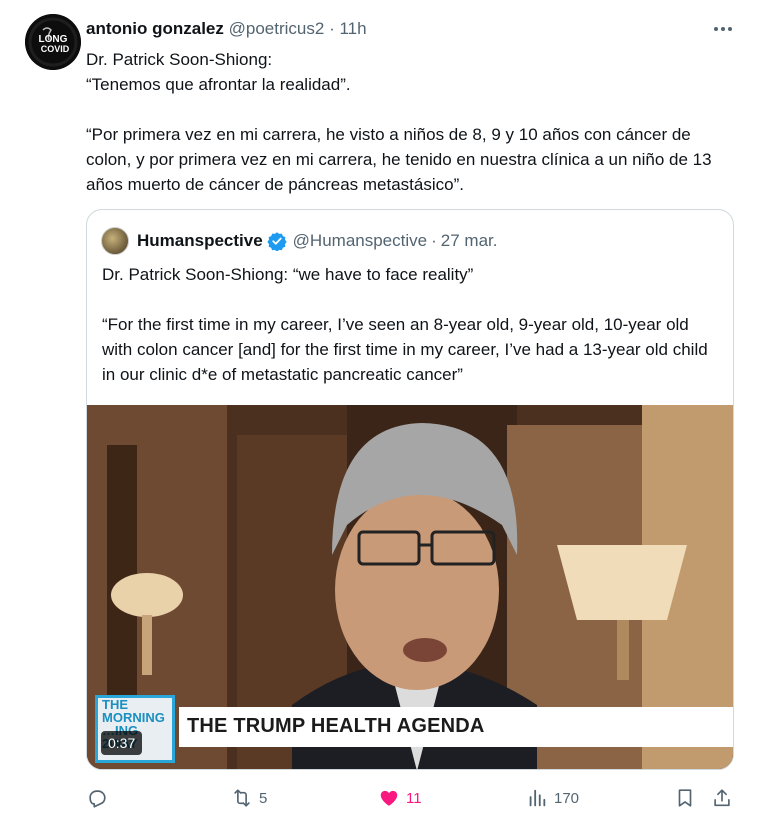 The image size is (760, 828). I want to click on avatar-text-bottom: COVID, so click(55, 49).